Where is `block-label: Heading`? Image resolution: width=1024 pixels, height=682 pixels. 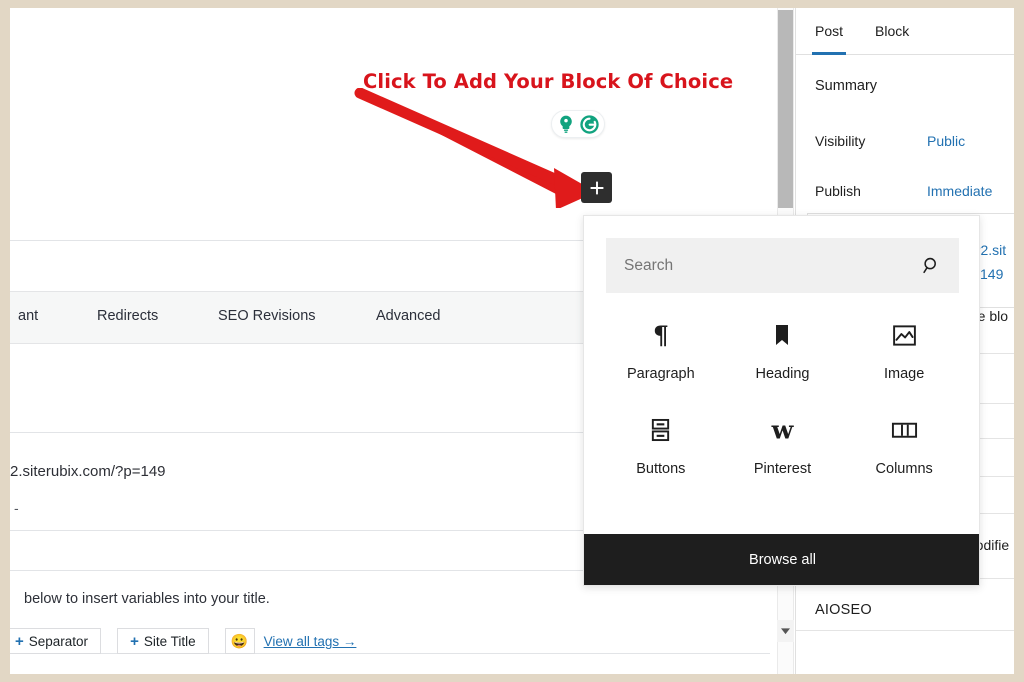
block-label: Heading is located at coordinates (782, 374).